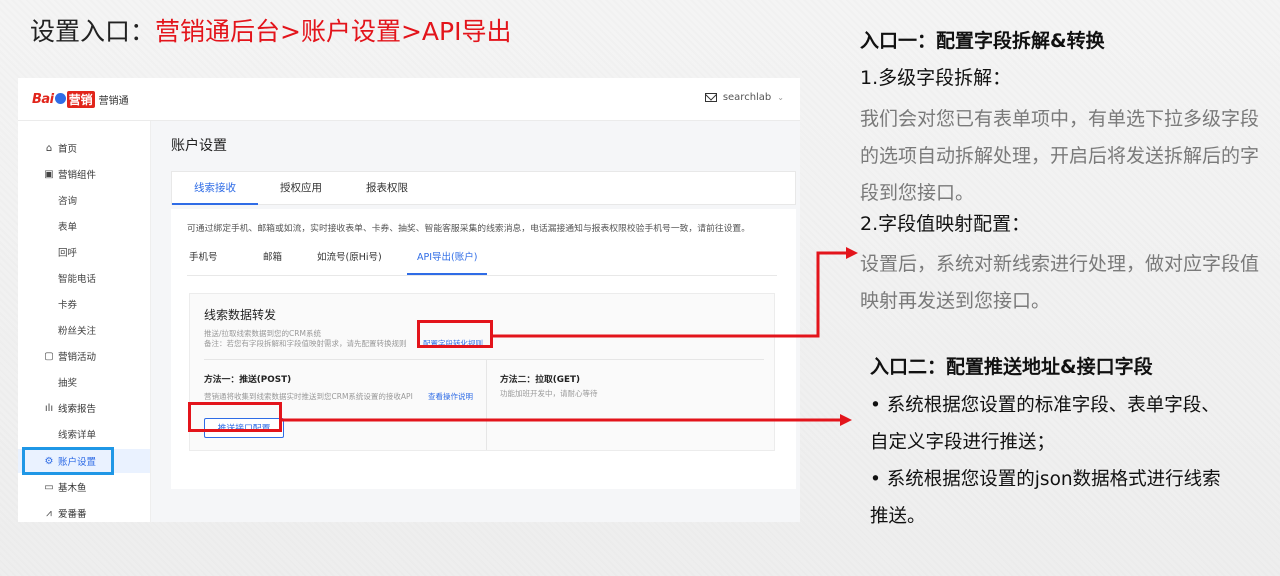  What do you see at coordinates (1045, 405) in the screenshot?
I see `entry2-bullet1: • 系统根据您设置的标准字段、表单字段、` at bounding box center [1045, 405].